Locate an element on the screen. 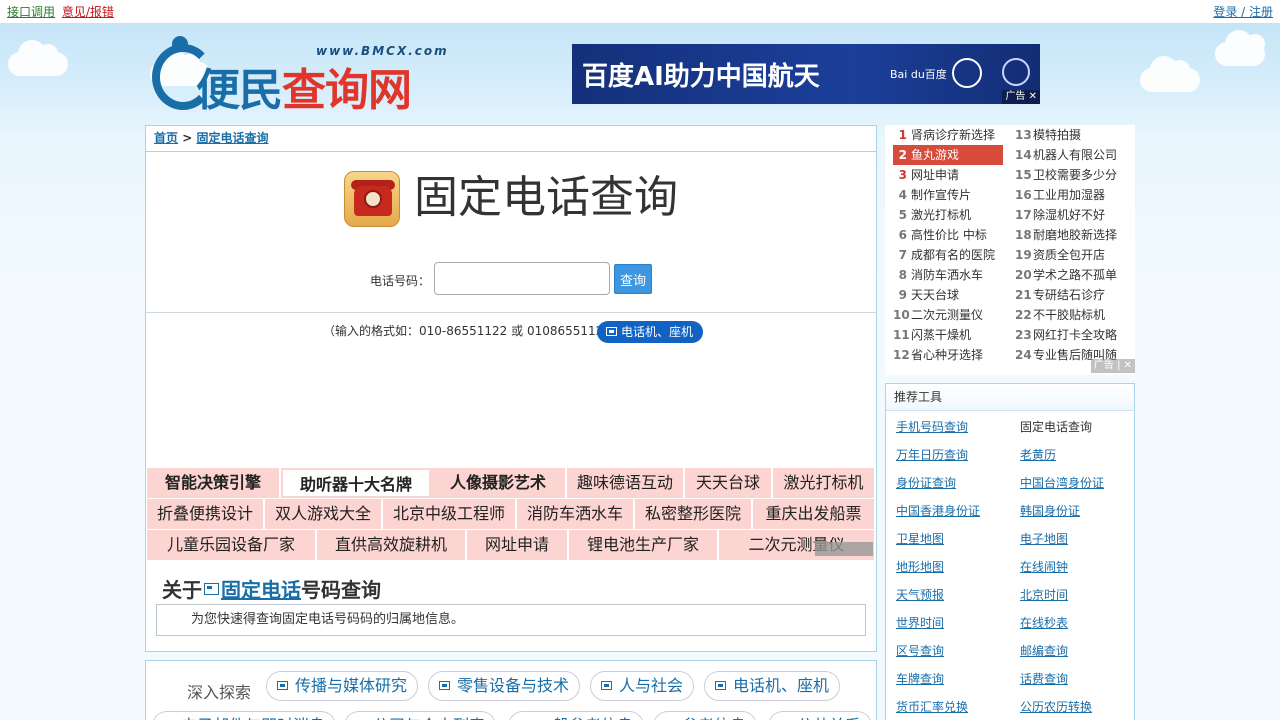 The height and width of the screenshot is (720, 1280). keyword-link: 网址申请 is located at coordinates (518, 545).